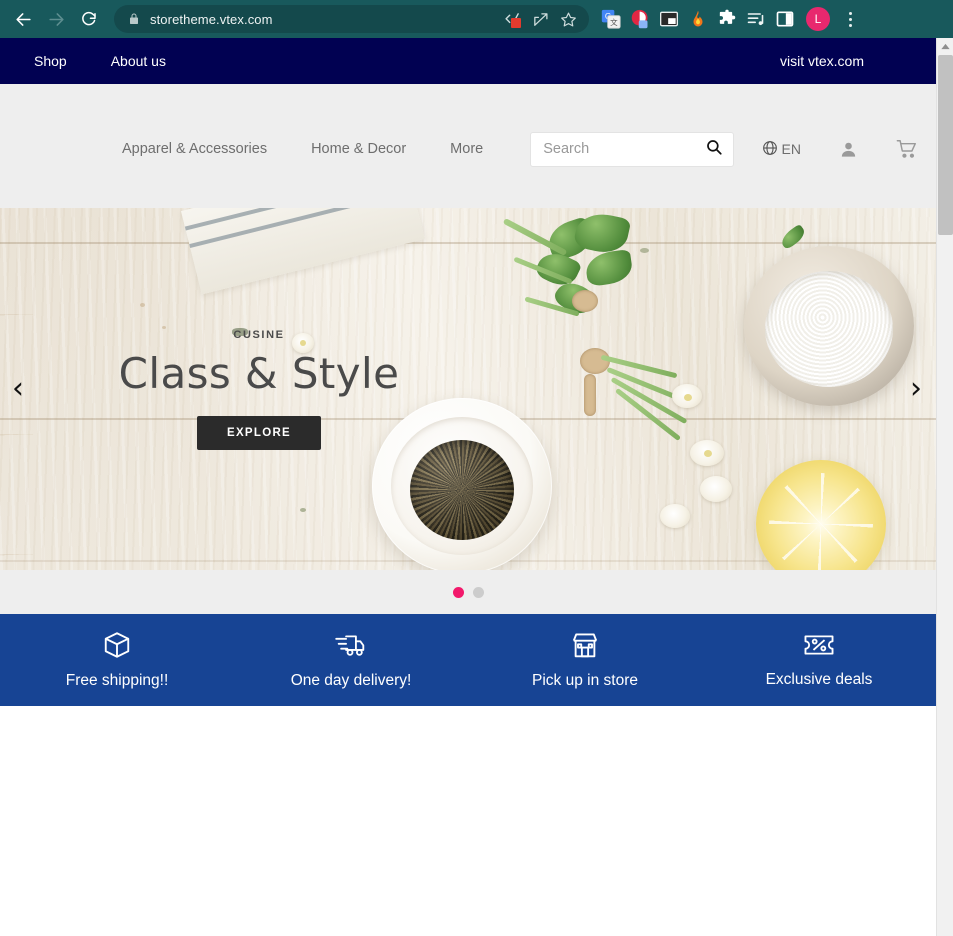 This screenshot has width=953, height=936. I want to click on url-text: storetheme.vtex.com, so click(211, 19).